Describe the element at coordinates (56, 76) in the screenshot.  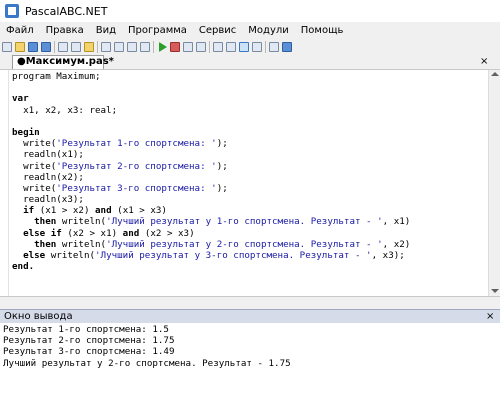
I see `code-token: program Maximum;` at that location.